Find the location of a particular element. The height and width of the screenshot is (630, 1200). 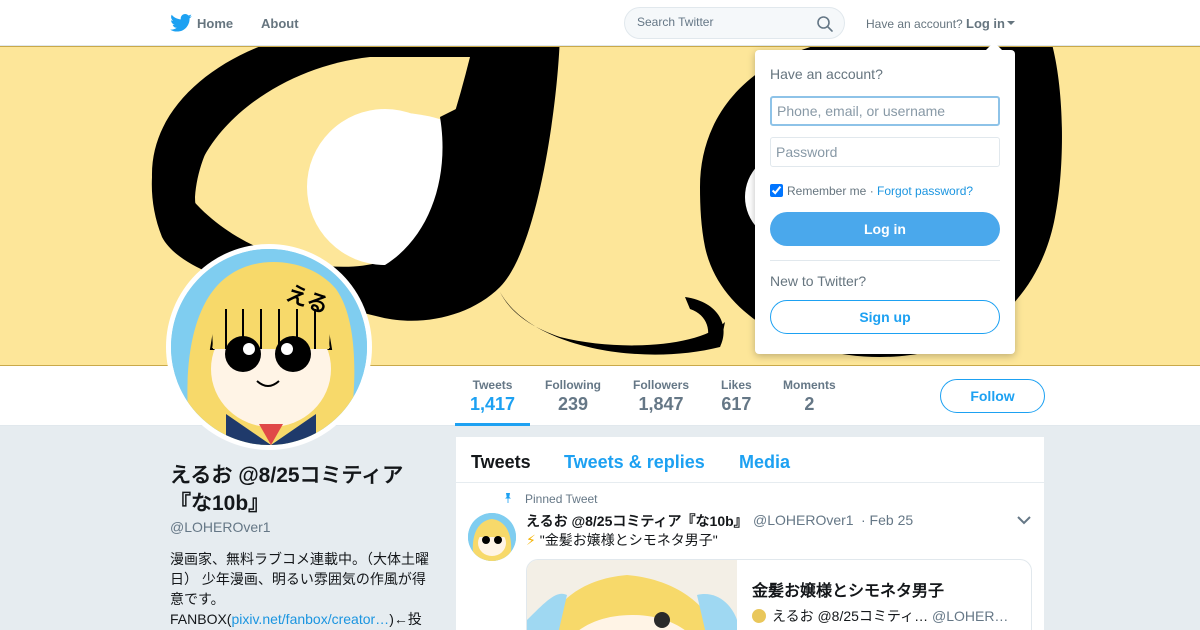

tweet-date: · Feb 25 is located at coordinates (887, 520).